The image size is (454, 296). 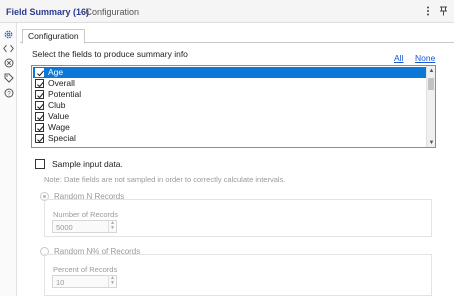 What do you see at coordinates (84, 226) in the screenshot?
I see `number-of-records-stepper: 5000 ▲ ▼` at bounding box center [84, 226].